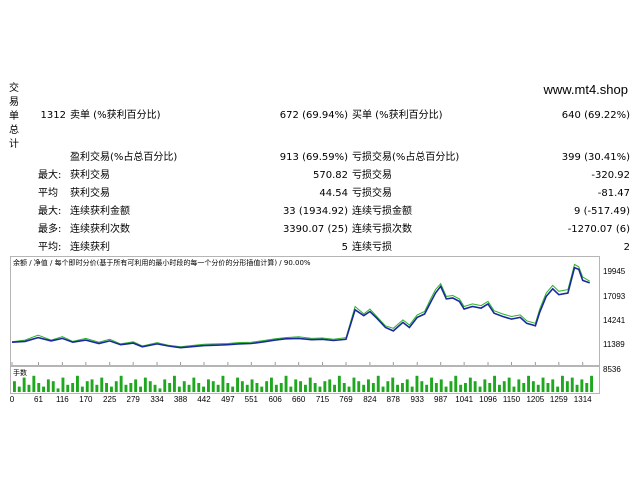 Image resolution: width=640 pixels, height=480 pixels. I want to click on row-max-count-left-value: 3390.07 (25), so click(315, 229).